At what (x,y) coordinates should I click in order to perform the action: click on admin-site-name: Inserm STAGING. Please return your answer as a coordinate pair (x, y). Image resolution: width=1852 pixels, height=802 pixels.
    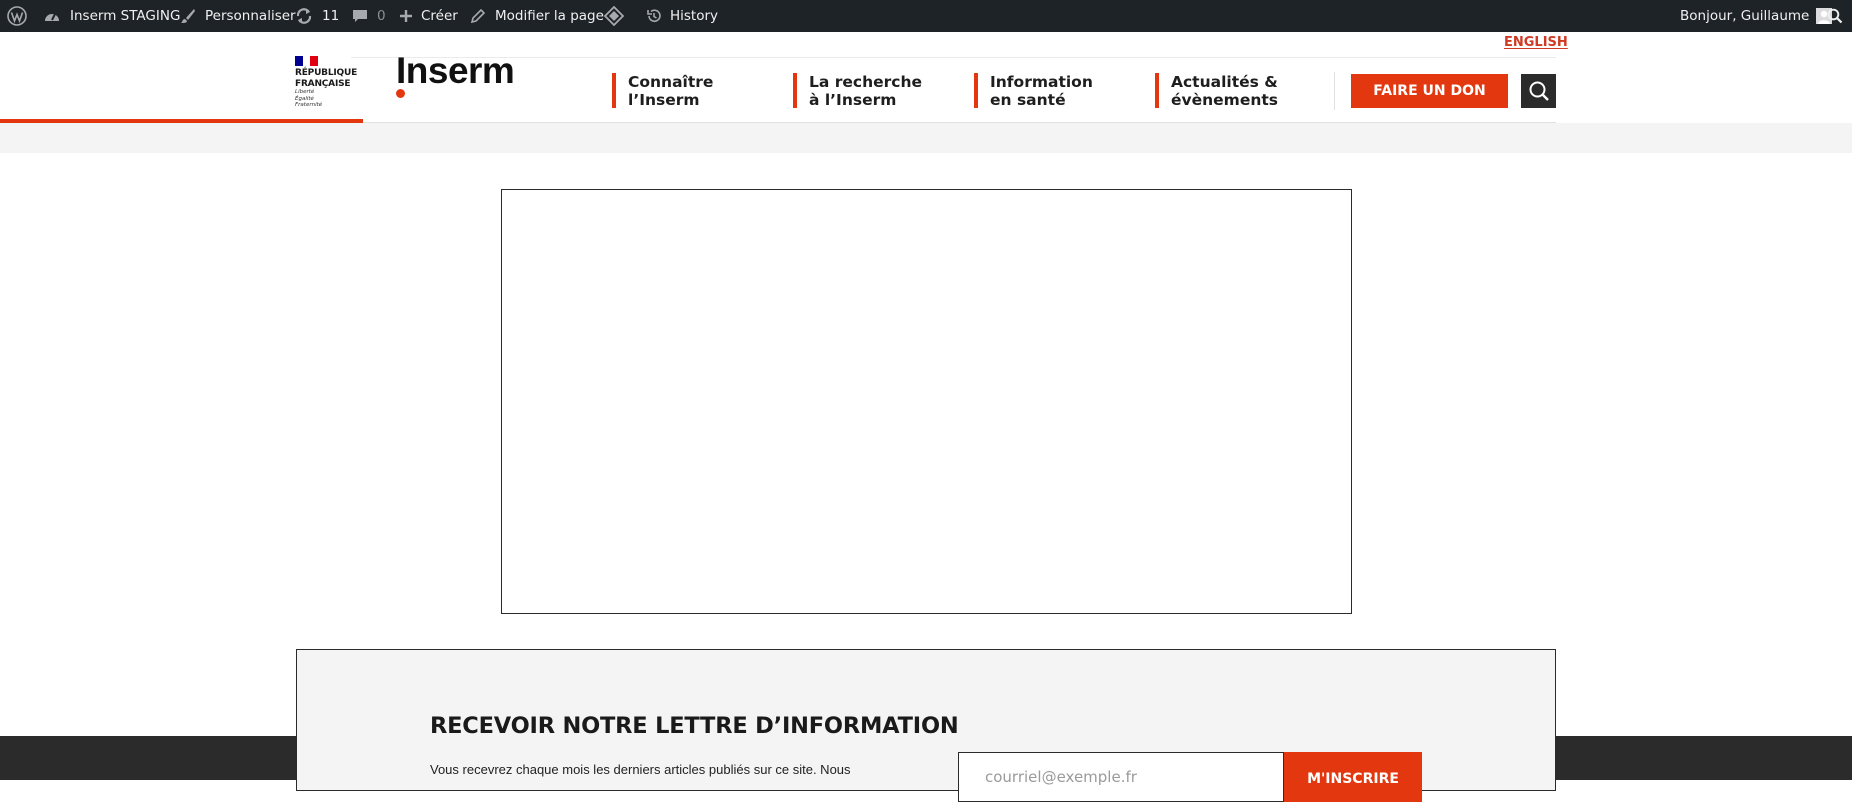
    Looking at the image, I should click on (125, 16).